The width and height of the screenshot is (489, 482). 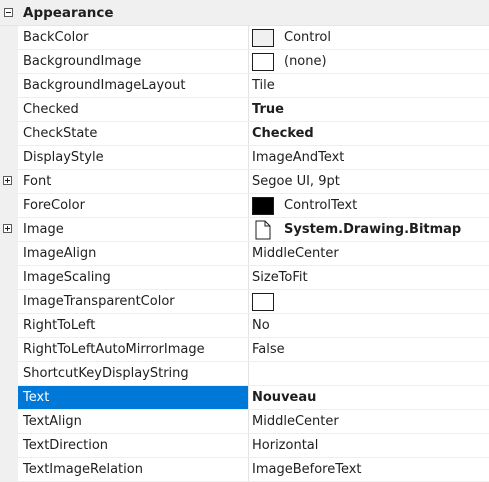 I want to click on property-row-righttoleftautomirrorimage: RightToLeftAutoMirrorImage False, so click(x=244, y=350).